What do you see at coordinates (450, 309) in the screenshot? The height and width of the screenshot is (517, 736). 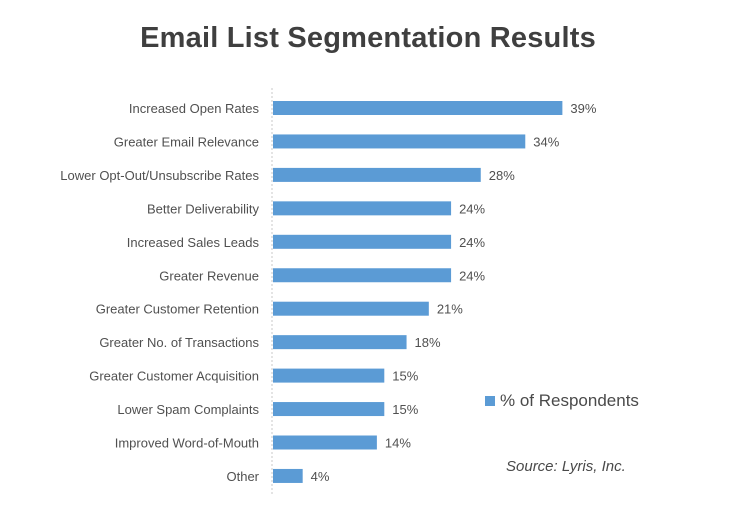 I see `value-label: 21%` at bounding box center [450, 309].